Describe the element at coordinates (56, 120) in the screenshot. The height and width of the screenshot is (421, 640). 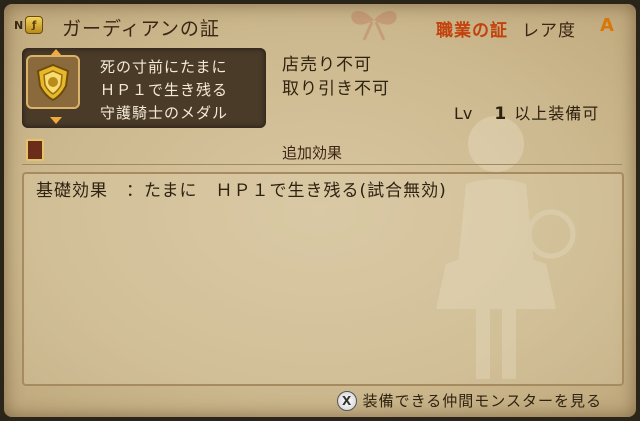
I see `next-item-arrow-icon` at that location.